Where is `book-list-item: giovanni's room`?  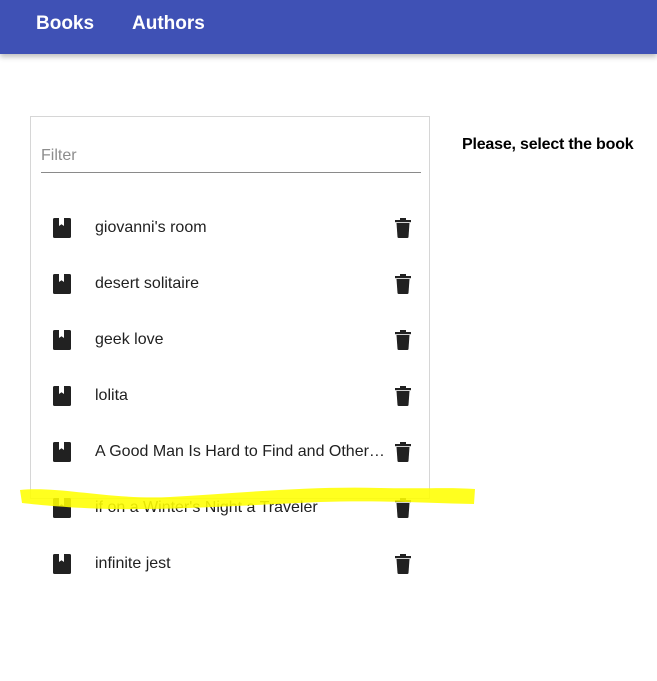 book-list-item: giovanni's room is located at coordinates (230, 228).